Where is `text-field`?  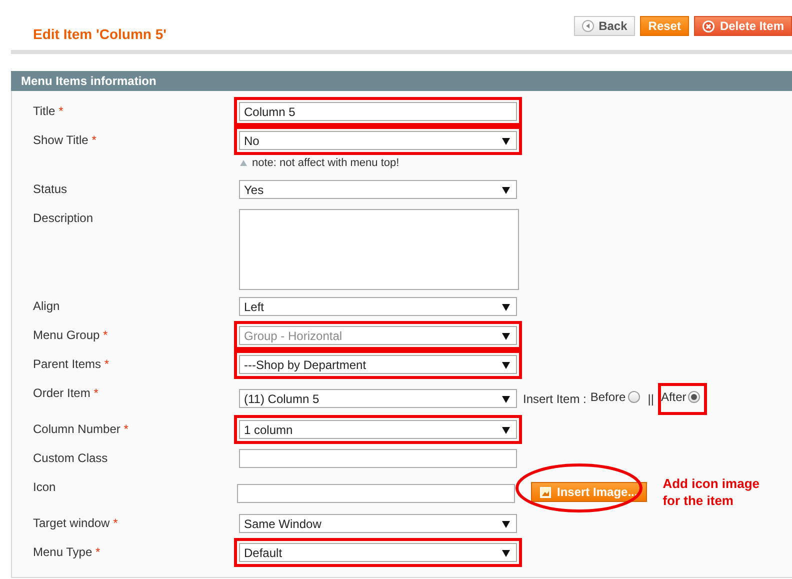
text-field is located at coordinates (378, 458).